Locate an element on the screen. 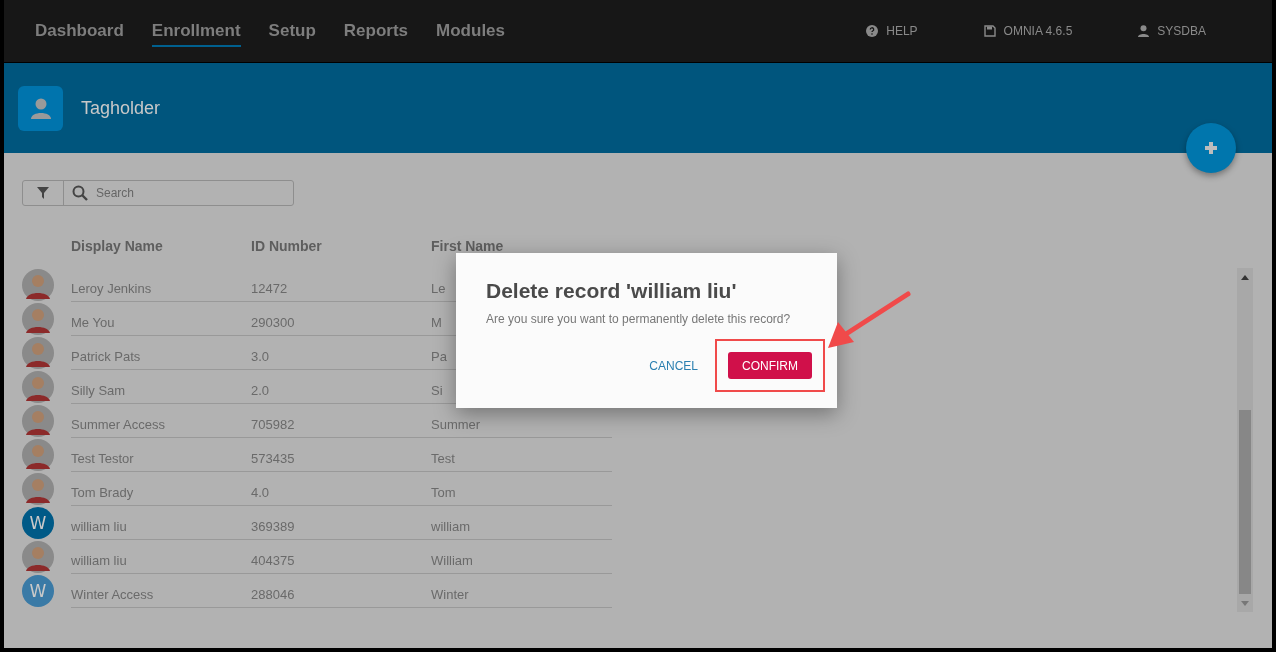 The width and height of the screenshot is (1276, 652). column-header: First Name is located at coordinates (468, 247).